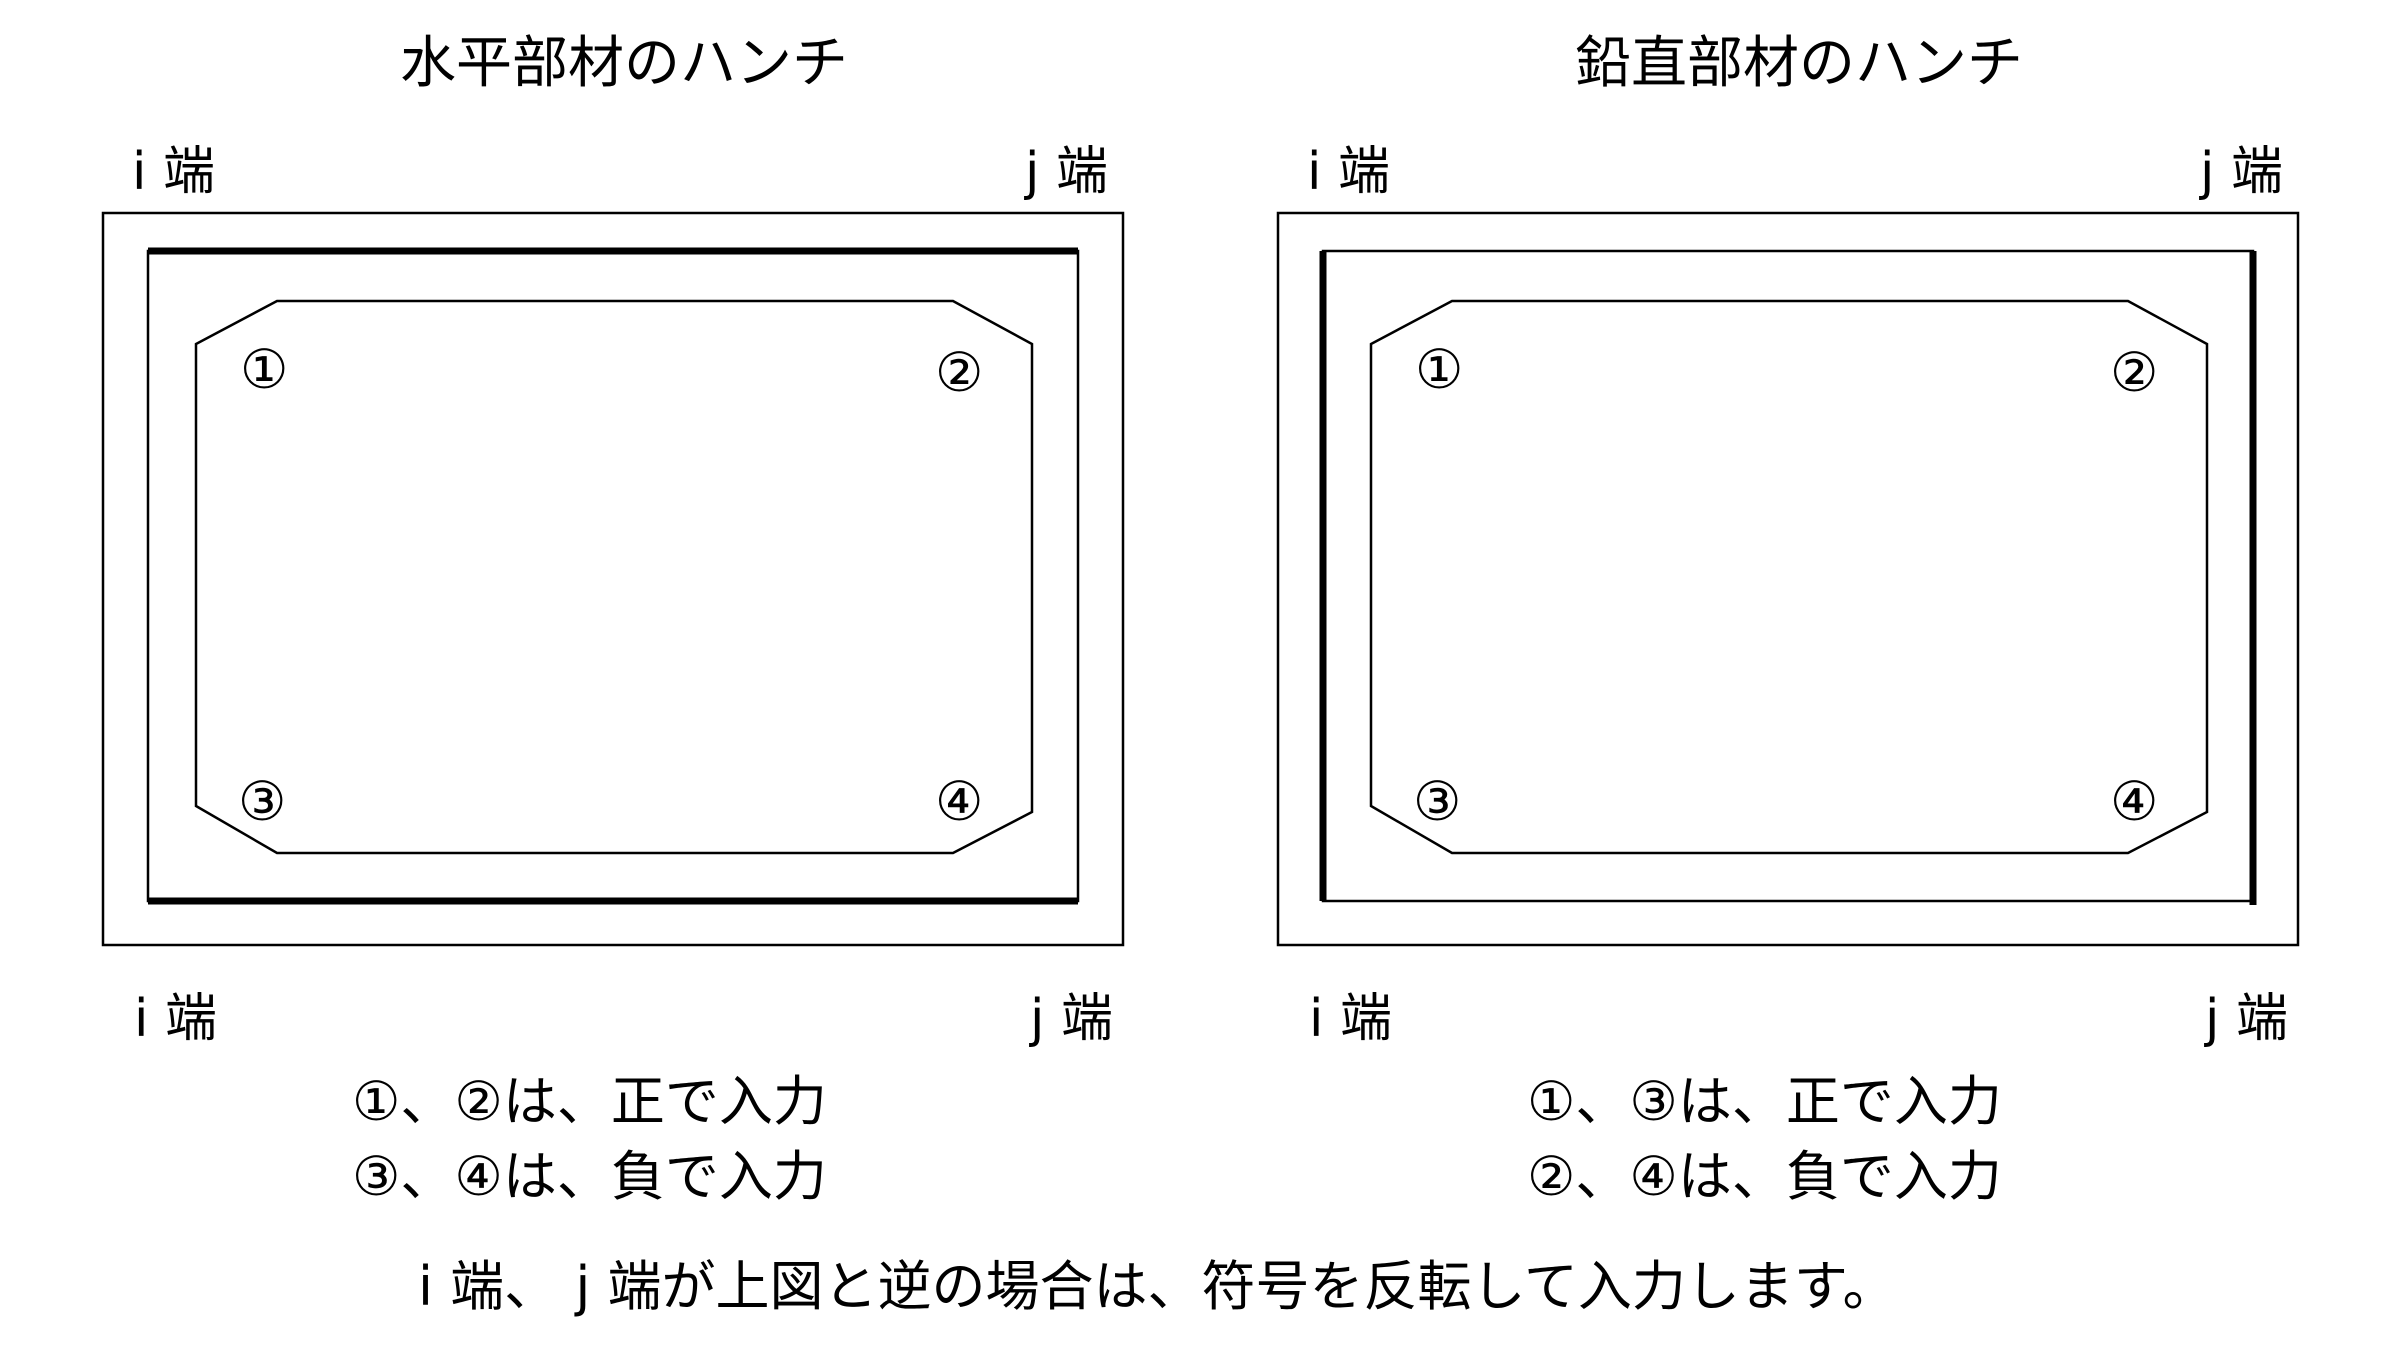 This screenshot has width=2395, height=1365. Describe the element at coordinates (589, 1176) in the screenshot. I see `left-note-line-2: ③、④は、負で入力` at that location.